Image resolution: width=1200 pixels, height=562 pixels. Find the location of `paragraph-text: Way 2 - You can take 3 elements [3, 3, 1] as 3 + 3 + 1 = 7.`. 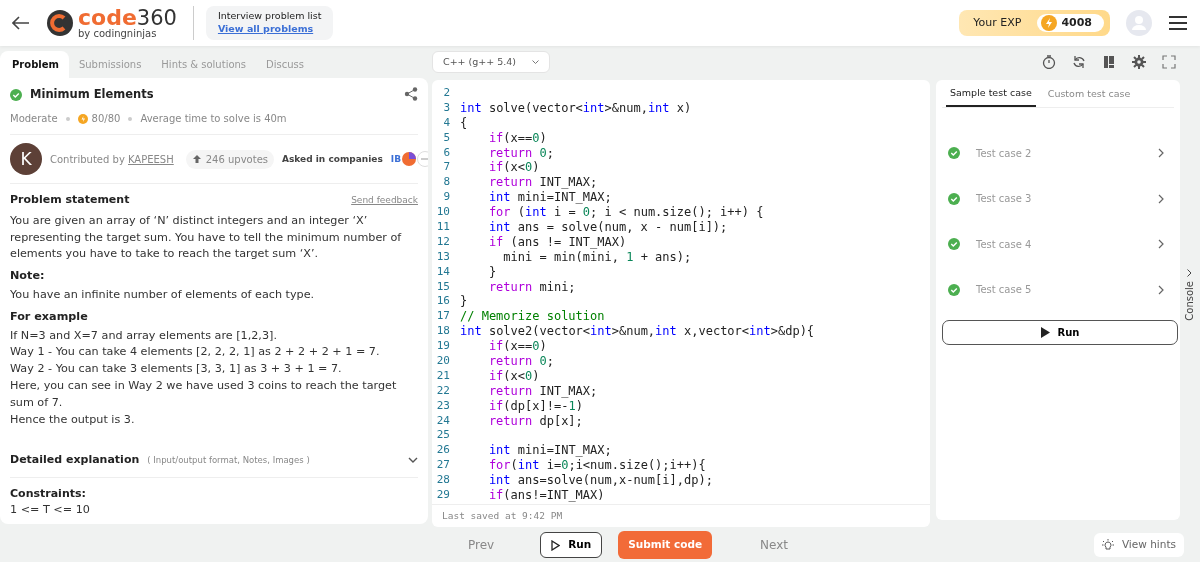

paragraph-text: Way 2 - You can take 3 elements [3, 3, 1] as 3 + 3 + 1 = 7. is located at coordinates (176, 369).